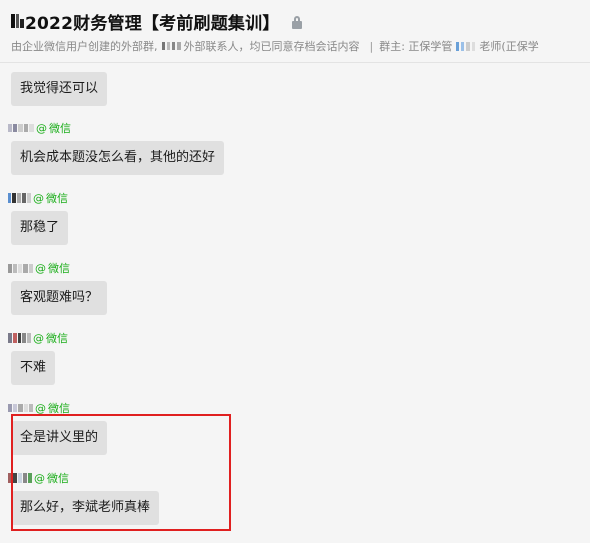 This screenshot has height=543, width=590. Describe the element at coordinates (33, 368) in the screenshot. I see `message-bubble: 不难` at that location.